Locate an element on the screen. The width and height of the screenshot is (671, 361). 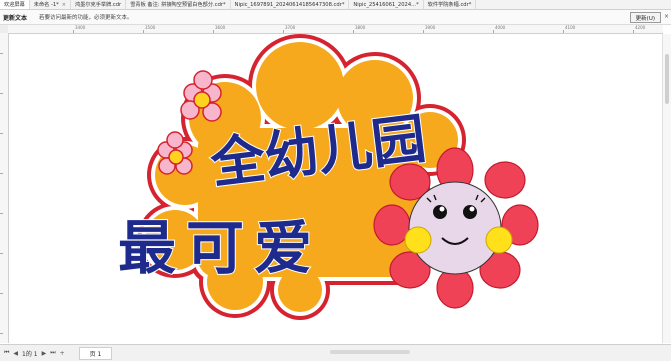
ruler-tick-label: 3800 is located at coordinates (360, 27).